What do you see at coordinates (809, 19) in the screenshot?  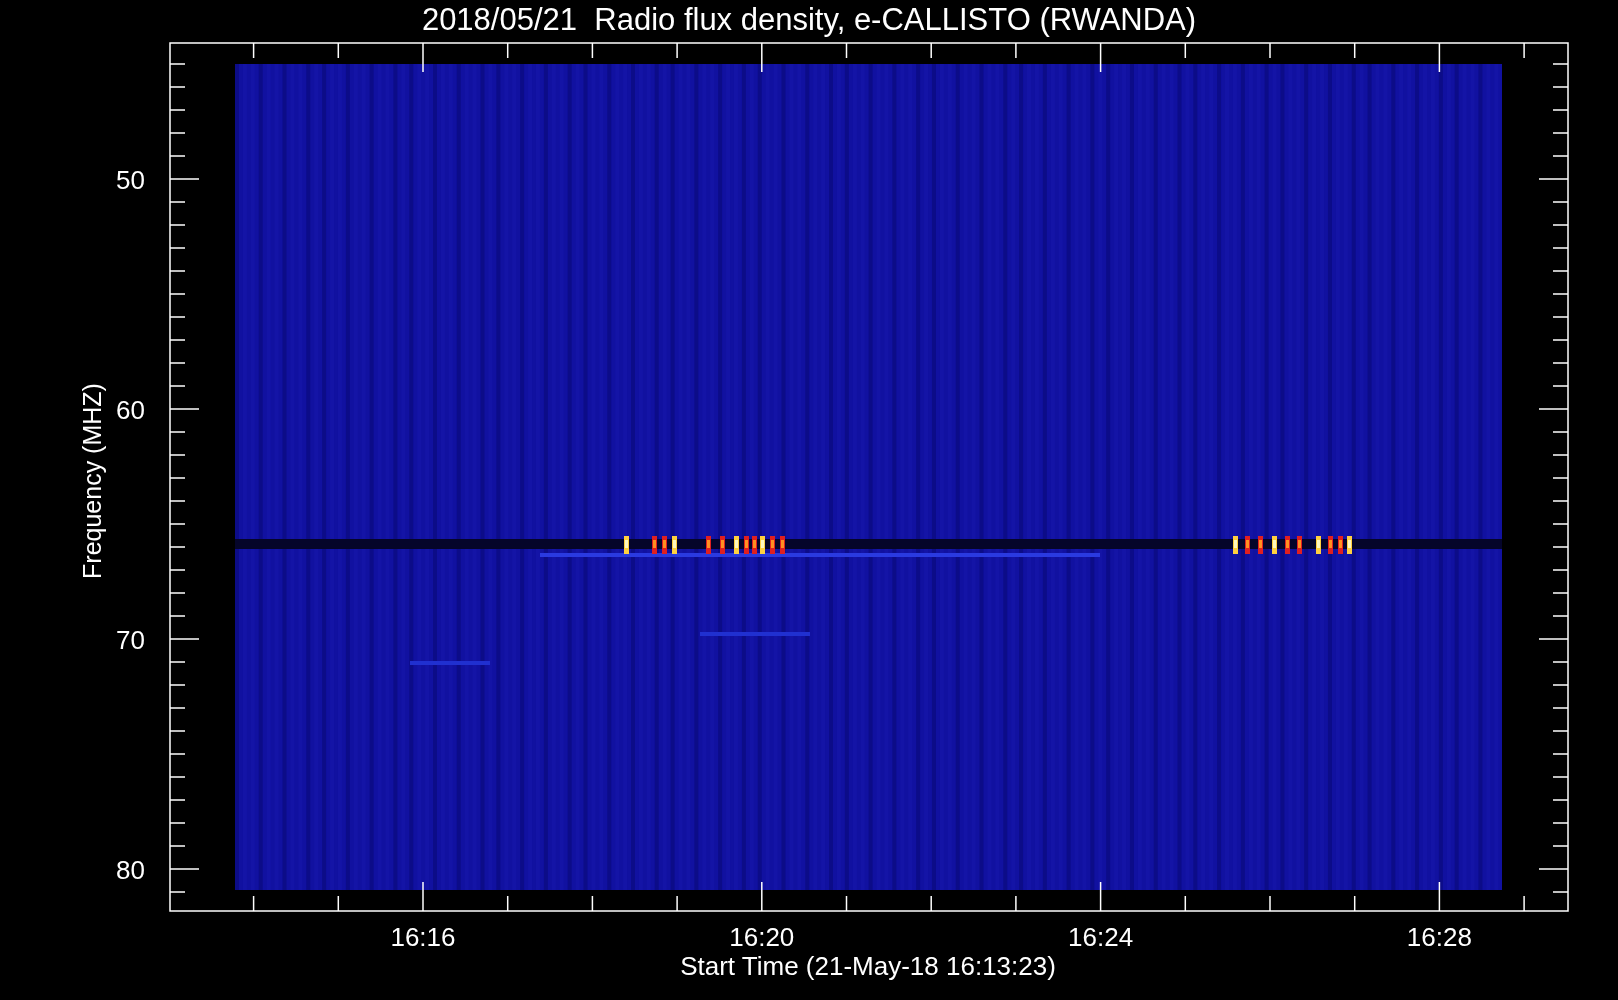 I see `chart-title: 2018/05/21 Radio flux density, e-CALLISTO (RWANDA)` at bounding box center [809, 19].